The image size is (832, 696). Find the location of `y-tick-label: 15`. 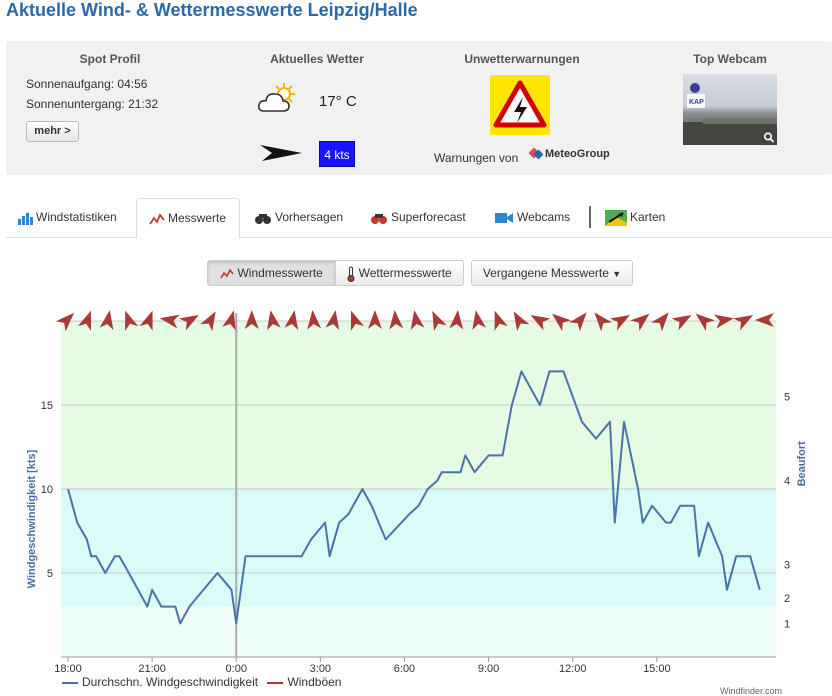

y-tick-label: 15 is located at coordinates (47, 406).